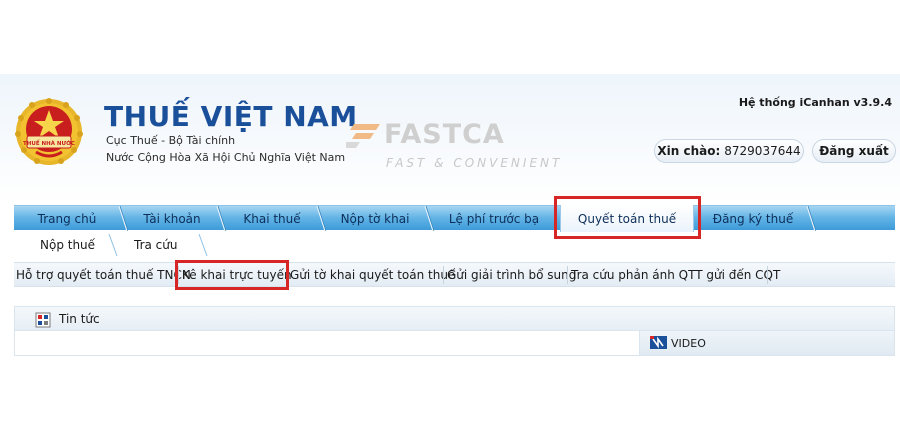 The height and width of the screenshot is (431, 900). Describe the element at coordinates (688, 343) in the screenshot. I see `video-title: VIDEO` at that location.